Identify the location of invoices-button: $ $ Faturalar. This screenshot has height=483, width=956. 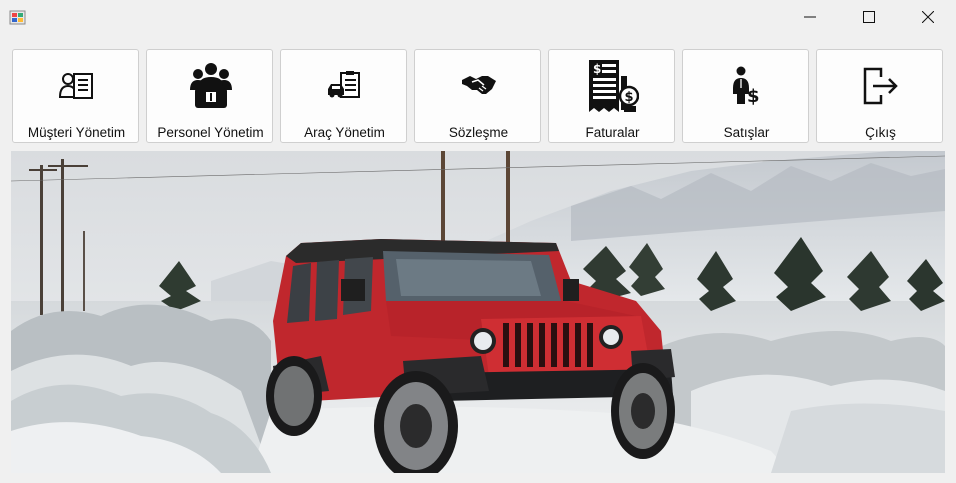
(611, 96).